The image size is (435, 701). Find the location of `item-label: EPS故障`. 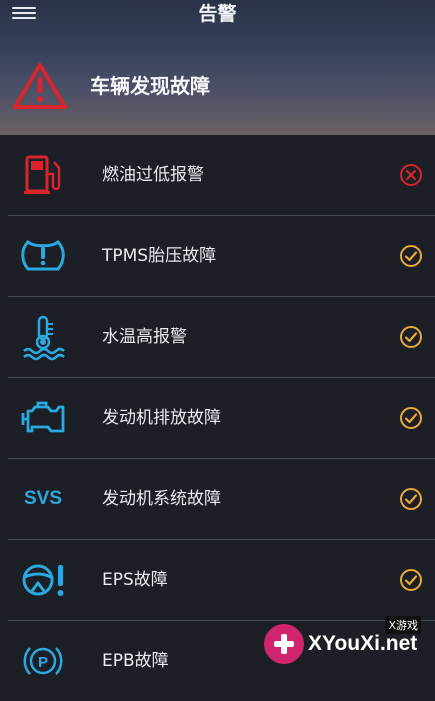

item-label: EPS故障 is located at coordinates (135, 580).